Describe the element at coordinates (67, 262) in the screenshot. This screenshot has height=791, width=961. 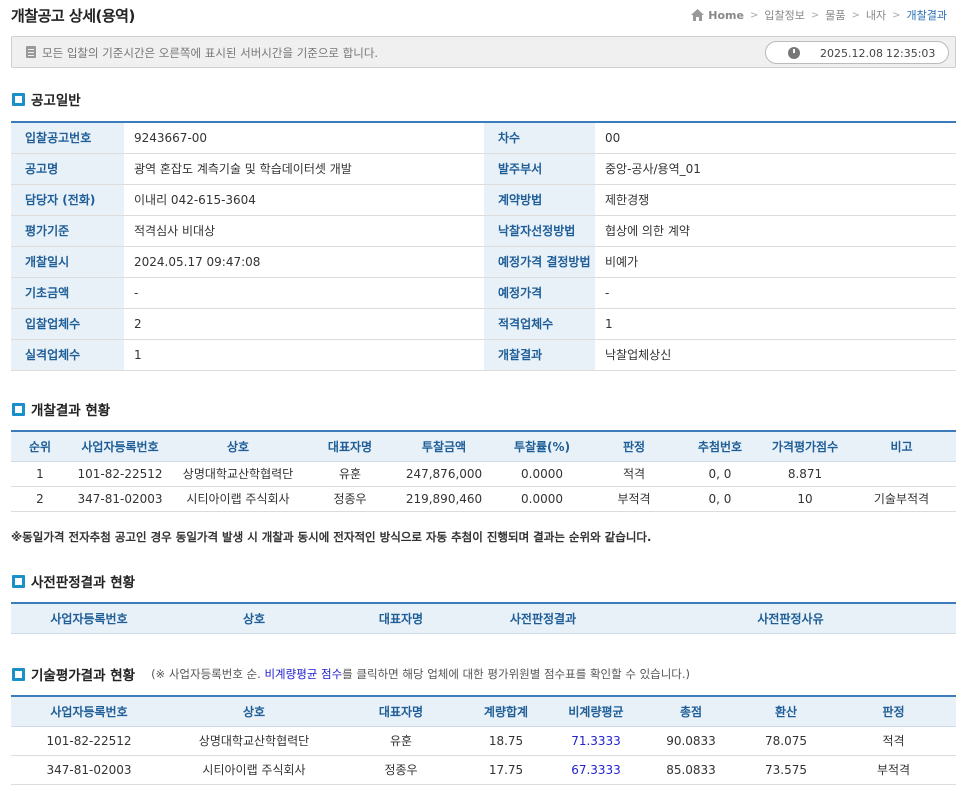
I see `info-label: 개찰일시` at that location.